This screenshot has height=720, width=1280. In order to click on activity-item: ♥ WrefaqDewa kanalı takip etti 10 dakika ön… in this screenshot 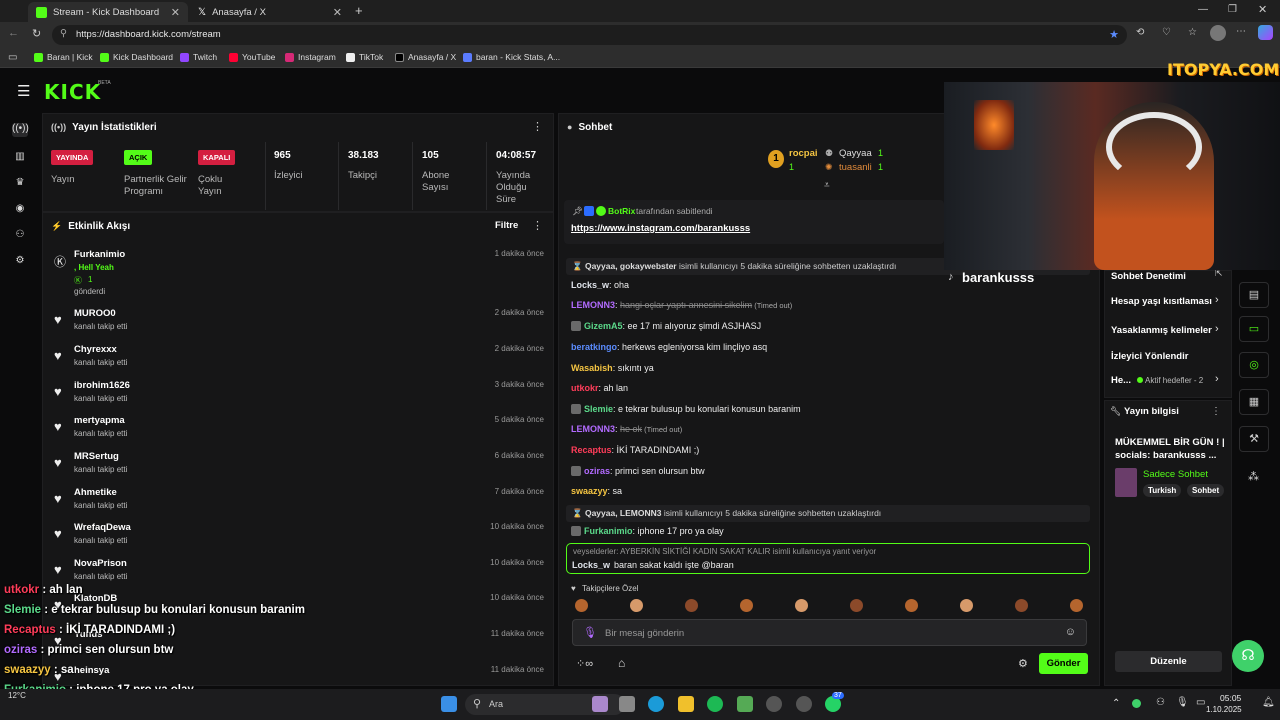, I will do `click(298, 540)`.